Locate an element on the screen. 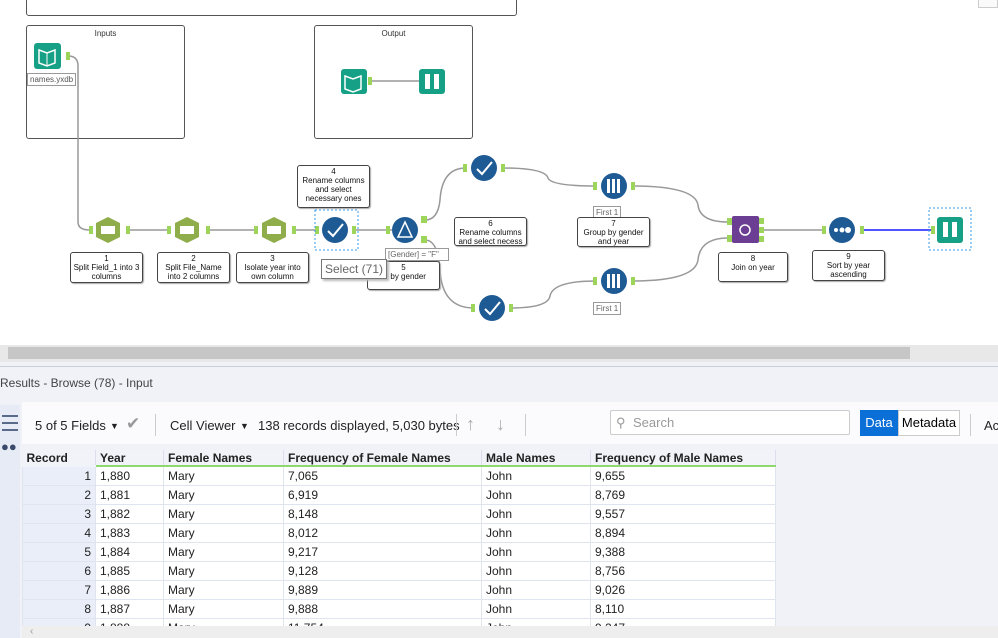 The width and height of the screenshot is (998, 638). tab-metadata: Metadata is located at coordinates (929, 423).